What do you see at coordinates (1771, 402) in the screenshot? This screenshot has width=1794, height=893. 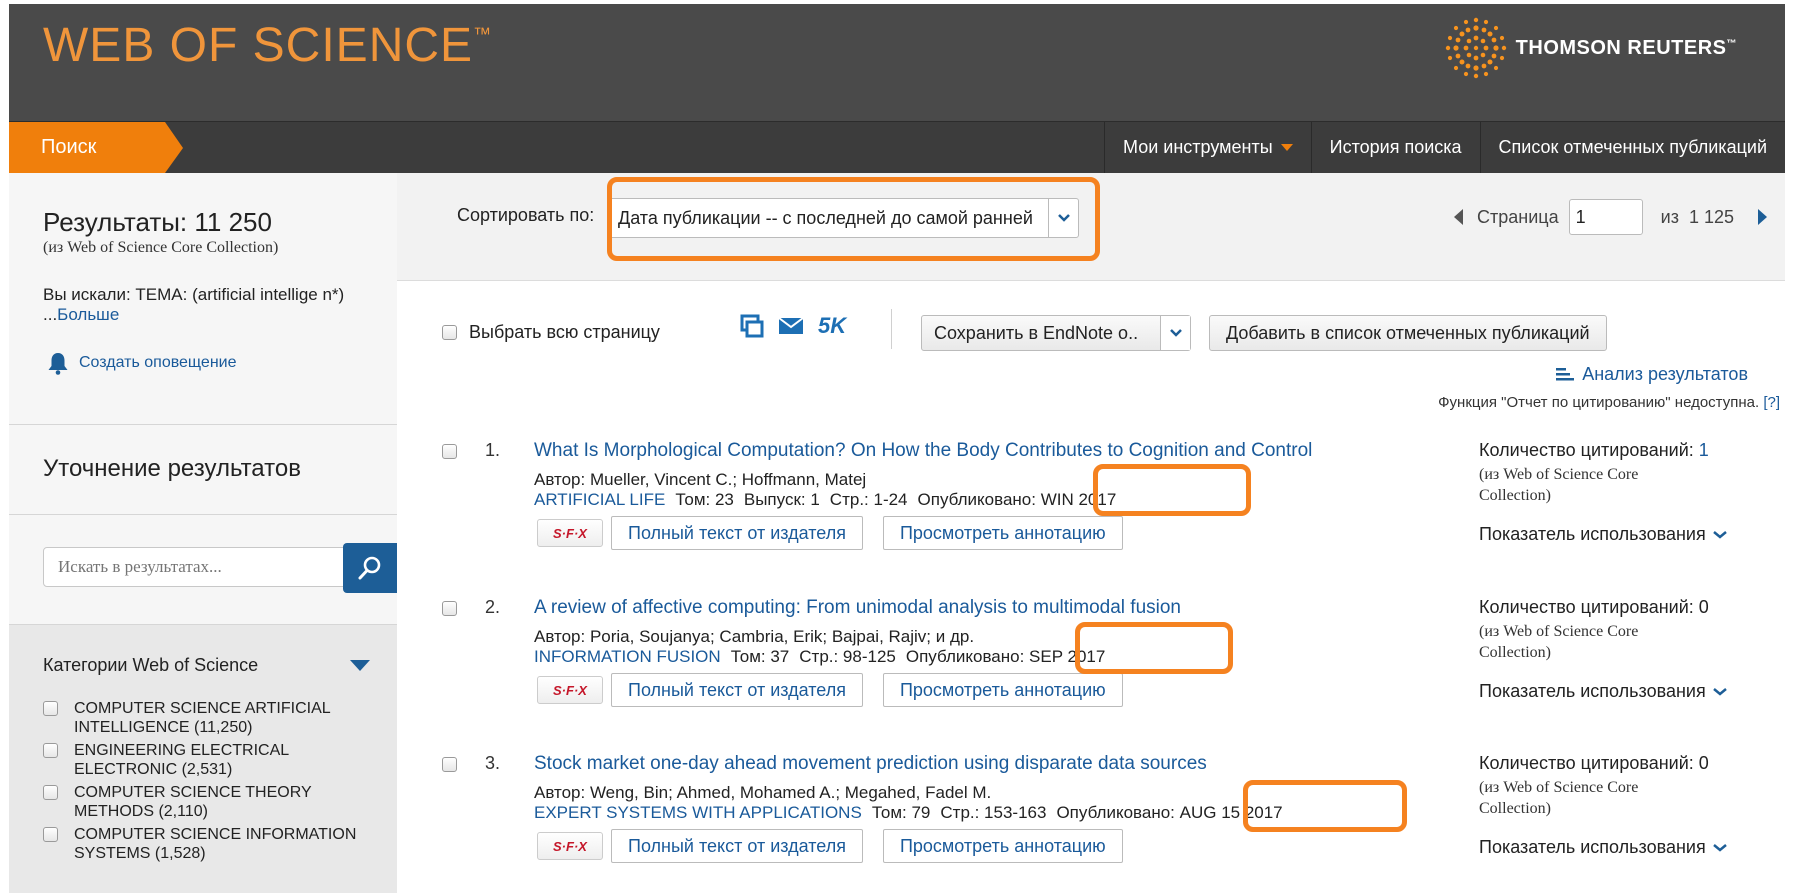 I see `help-link: [?]` at bounding box center [1771, 402].